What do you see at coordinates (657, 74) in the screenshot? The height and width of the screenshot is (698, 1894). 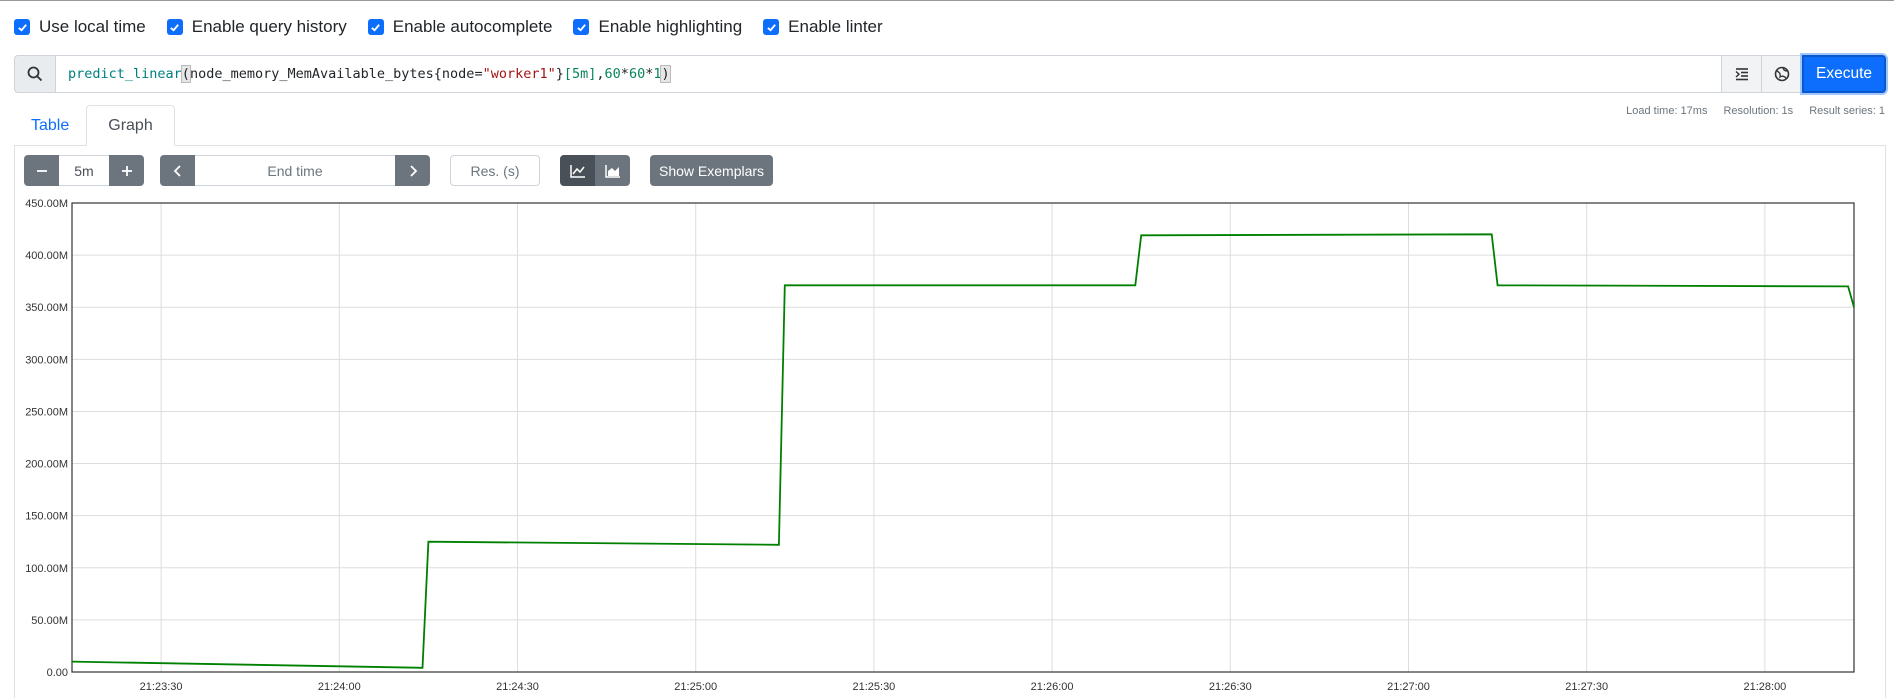 I see `query-number: 1` at bounding box center [657, 74].